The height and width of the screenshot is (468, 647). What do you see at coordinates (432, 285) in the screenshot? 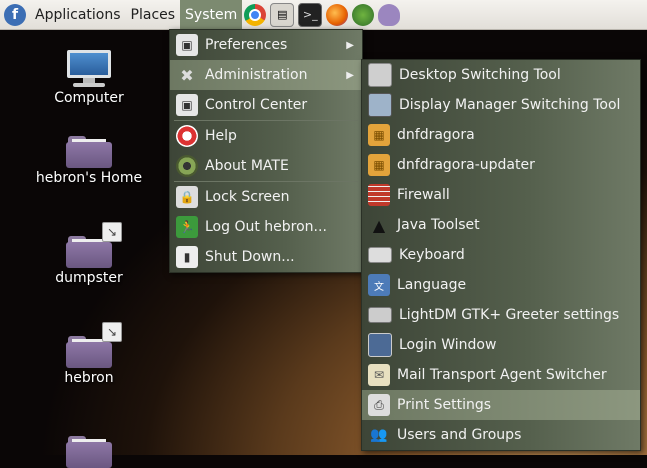
I see `menu-item-label: Language` at bounding box center [432, 285].